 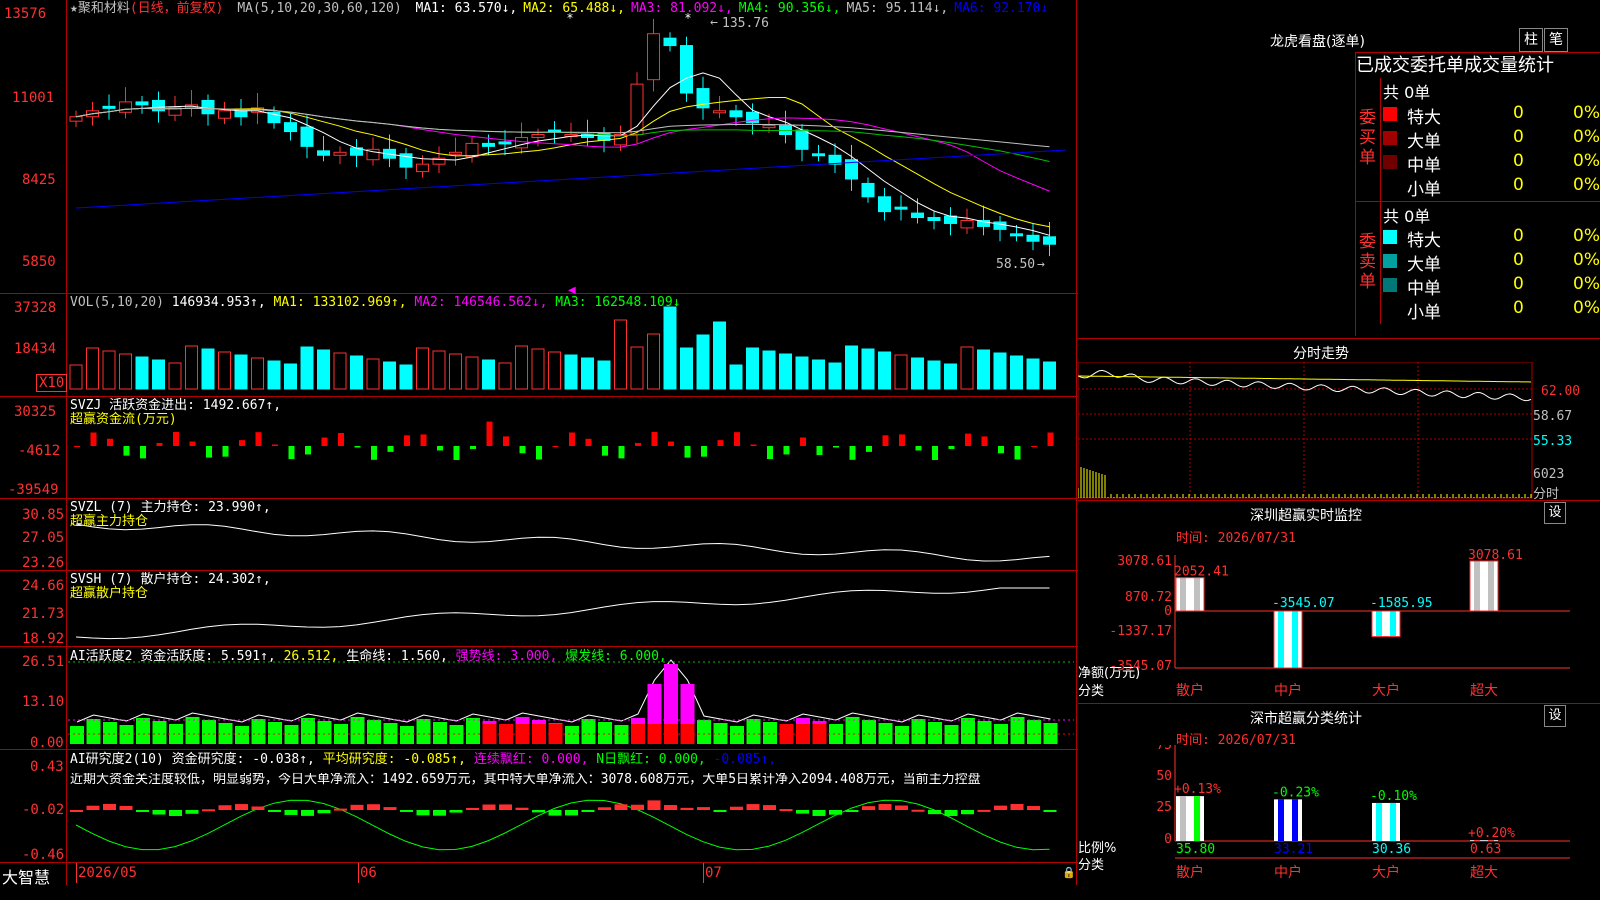 What do you see at coordinates (1518, 236) in the screenshot?
I see `order-count: 0` at bounding box center [1518, 236].